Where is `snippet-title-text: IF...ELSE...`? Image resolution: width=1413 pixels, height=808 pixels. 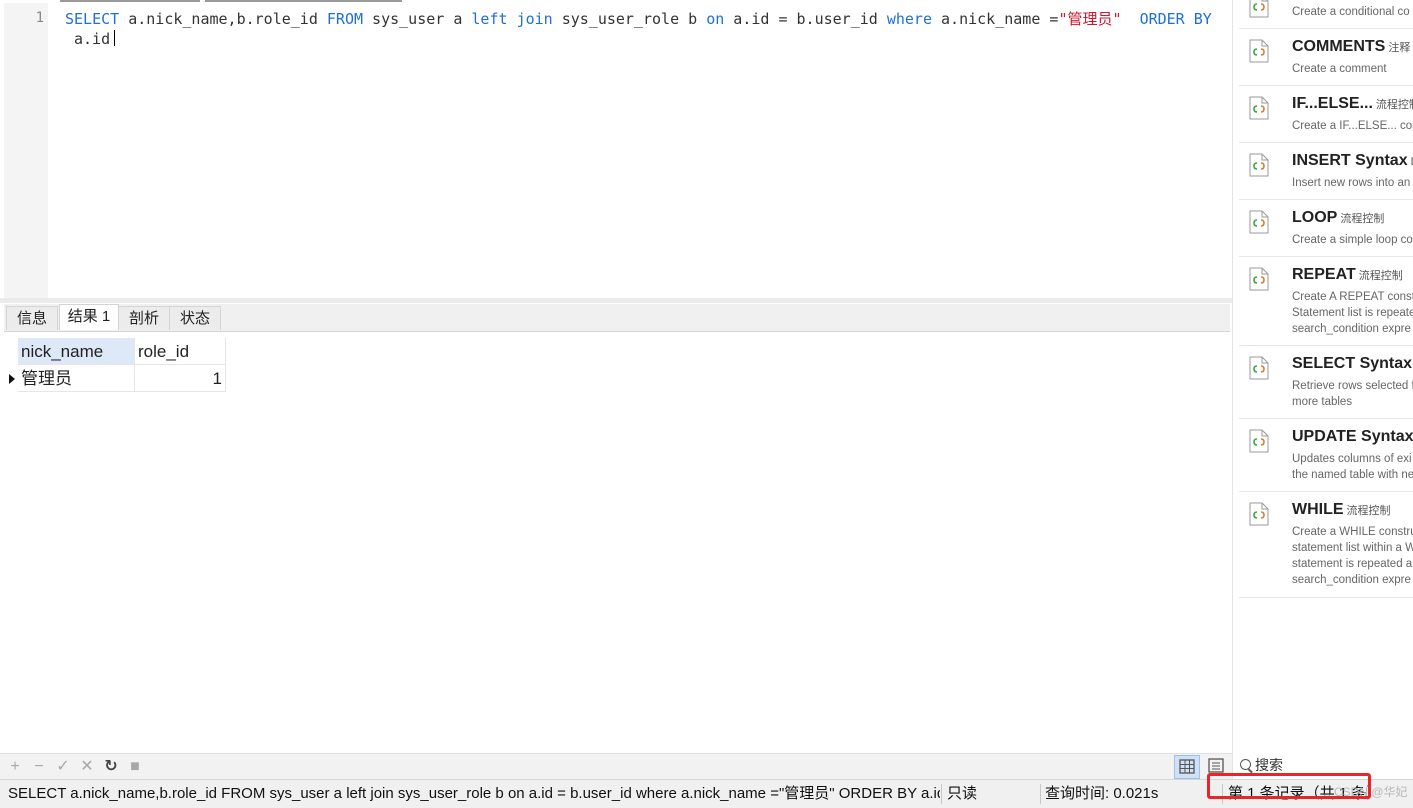
snippet-title-text: IF...ELSE... is located at coordinates (1332, 103).